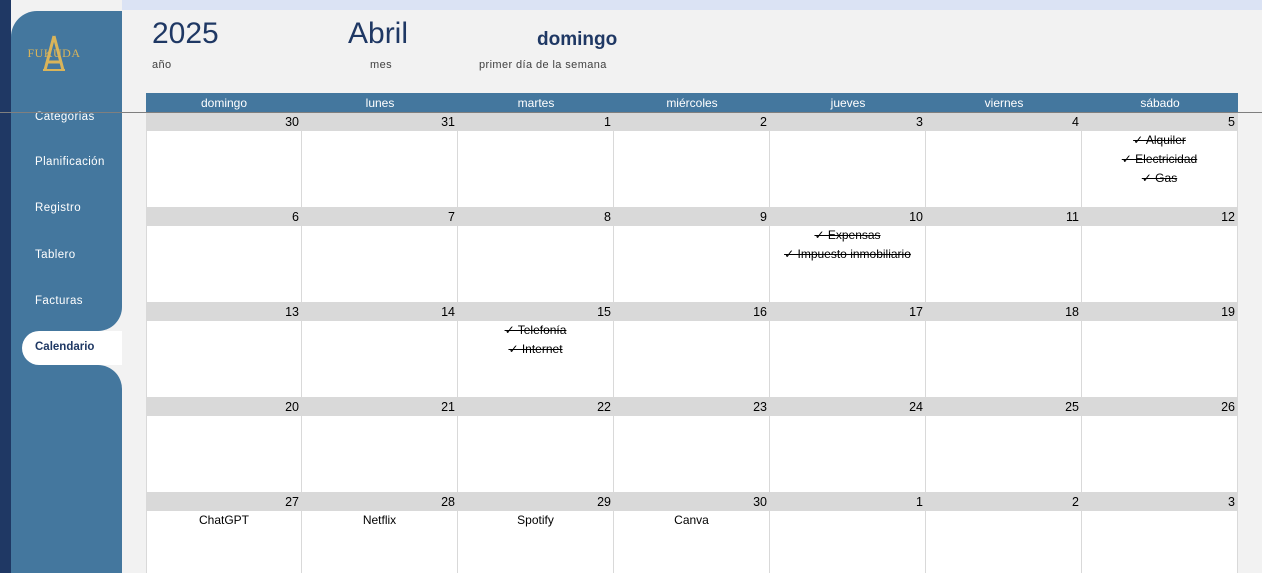 Image resolution: width=1262 pixels, height=573 pixels. Describe the element at coordinates (1159, 216) in the screenshot. I see `day-number: 12` at that location.